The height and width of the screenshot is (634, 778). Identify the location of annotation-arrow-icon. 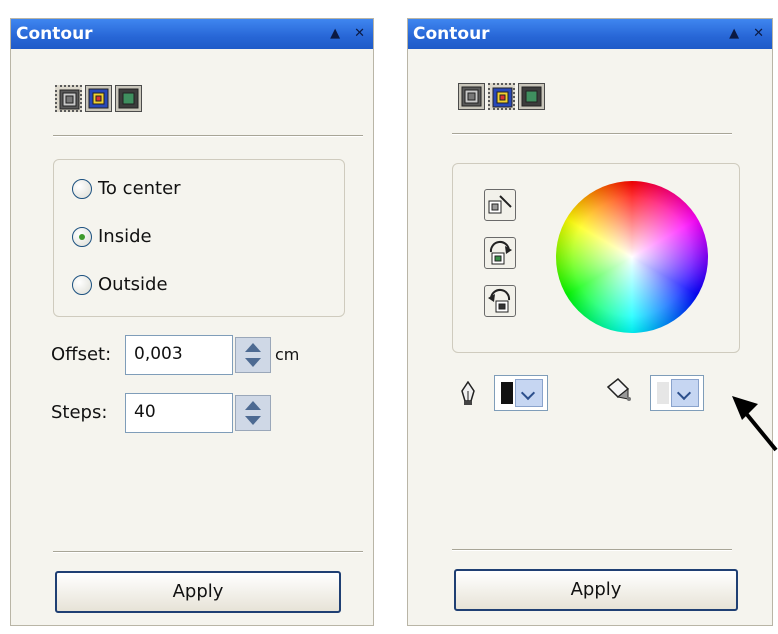
(755, 424).